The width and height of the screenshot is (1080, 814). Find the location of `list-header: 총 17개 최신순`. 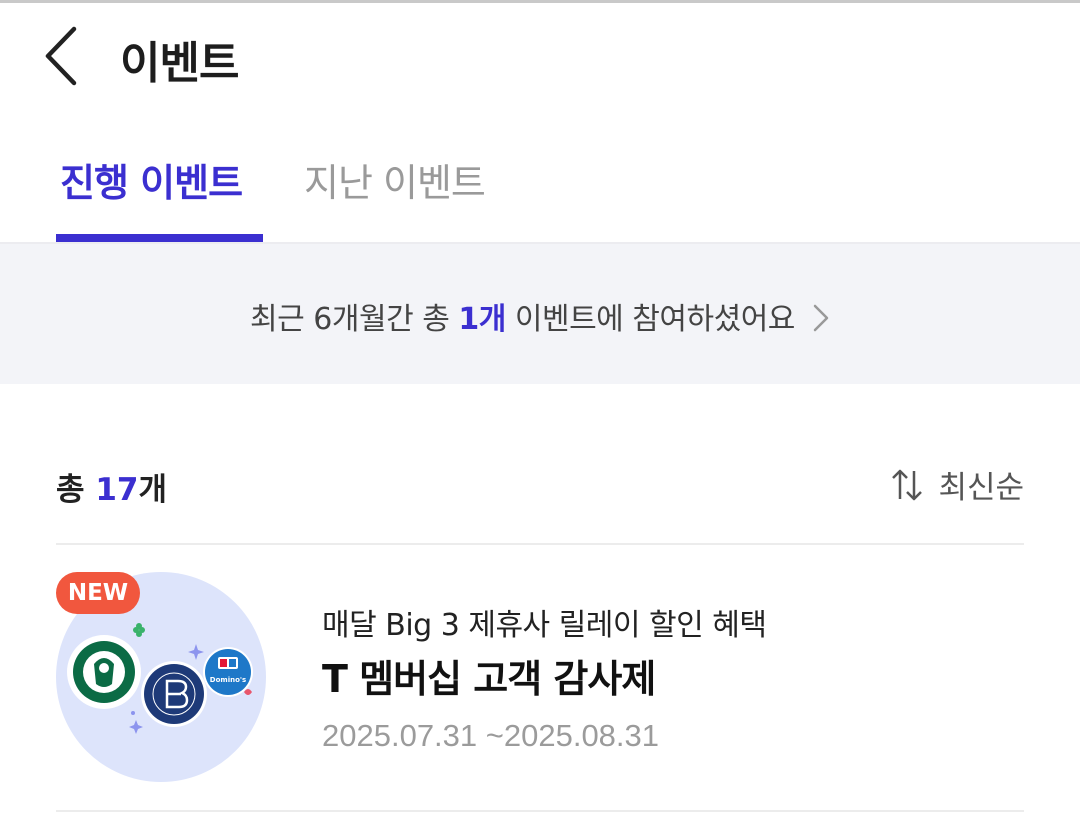

list-header: 총 17개 최신순 is located at coordinates (540, 485).